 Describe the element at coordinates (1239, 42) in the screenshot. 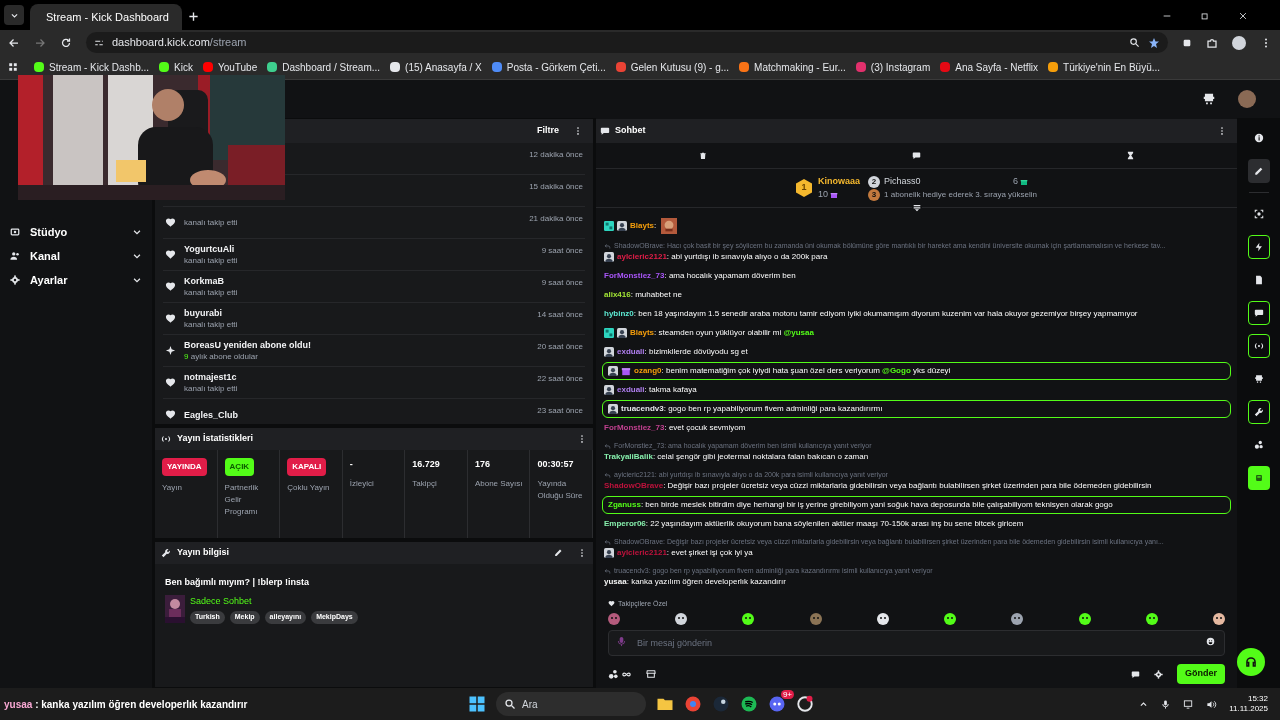

I see `profile-avatar` at that location.